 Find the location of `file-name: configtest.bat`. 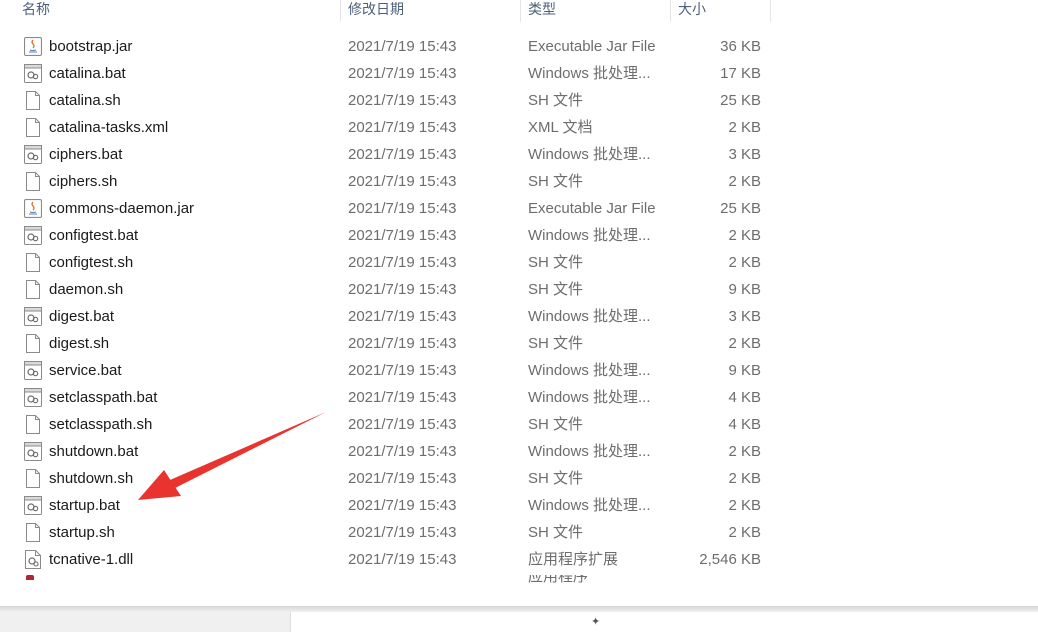

file-name: configtest.bat is located at coordinates (94, 235).